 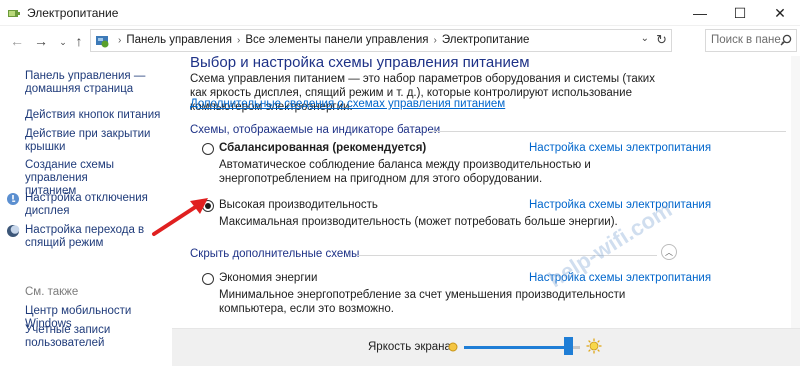 I want to click on back-button: ←, so click(x=17, y=41).